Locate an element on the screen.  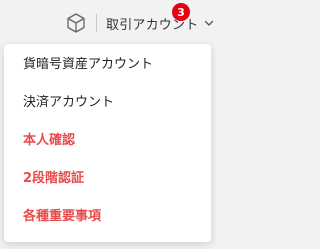
menu-item-two-factor-auth: 2段階認証 is located at coordinates (107, 179).